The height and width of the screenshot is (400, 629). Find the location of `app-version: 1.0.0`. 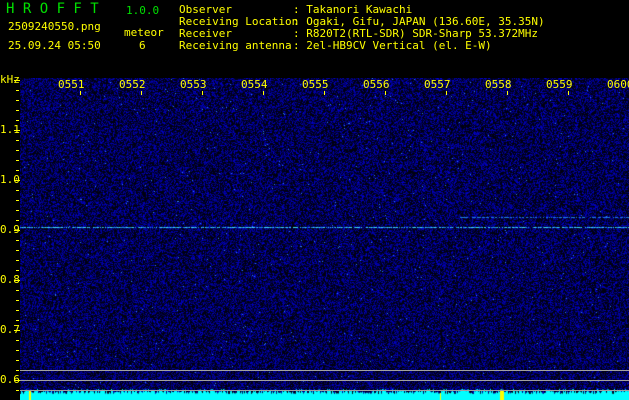

app-version: 1.0.0 is located at coordinates (142, 11).